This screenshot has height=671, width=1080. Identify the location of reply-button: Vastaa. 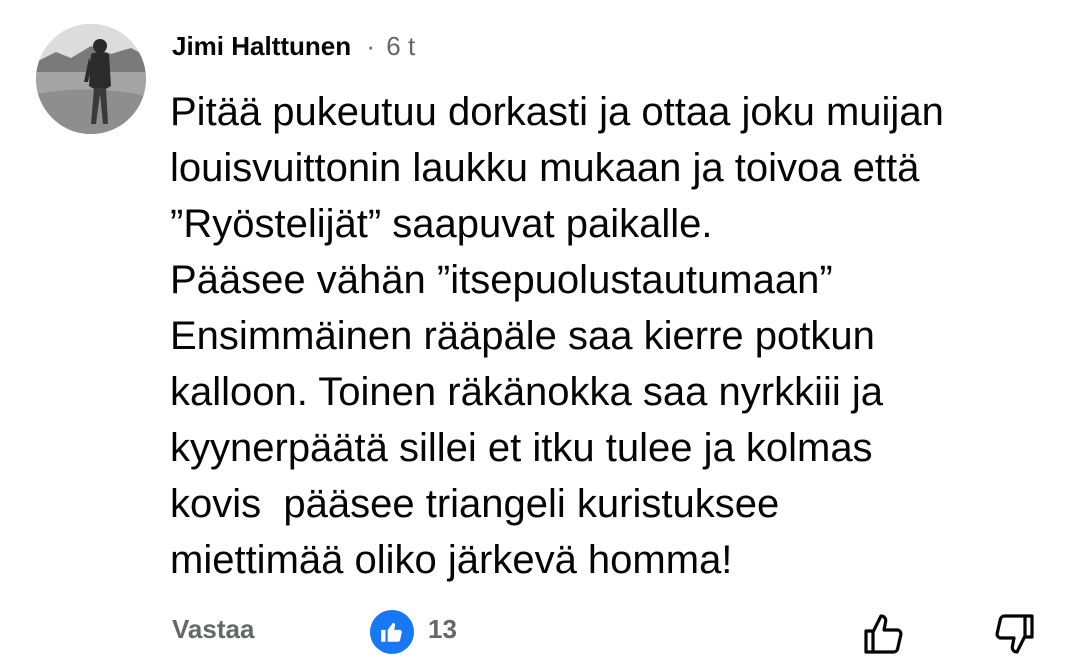
(213, 629).